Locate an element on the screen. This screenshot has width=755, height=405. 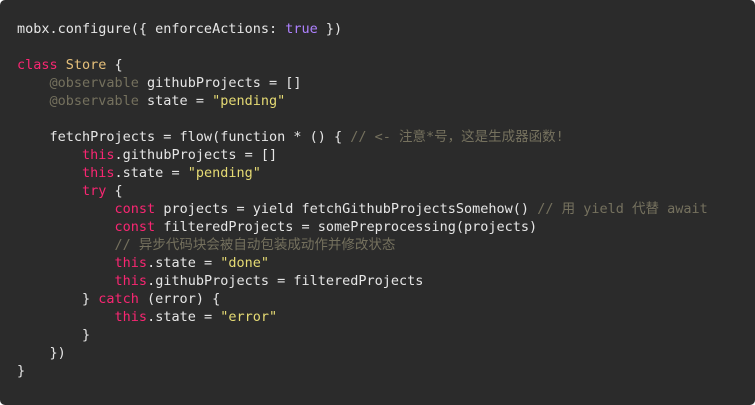
code-token-str: "done" is located at coordinates (244, 263).